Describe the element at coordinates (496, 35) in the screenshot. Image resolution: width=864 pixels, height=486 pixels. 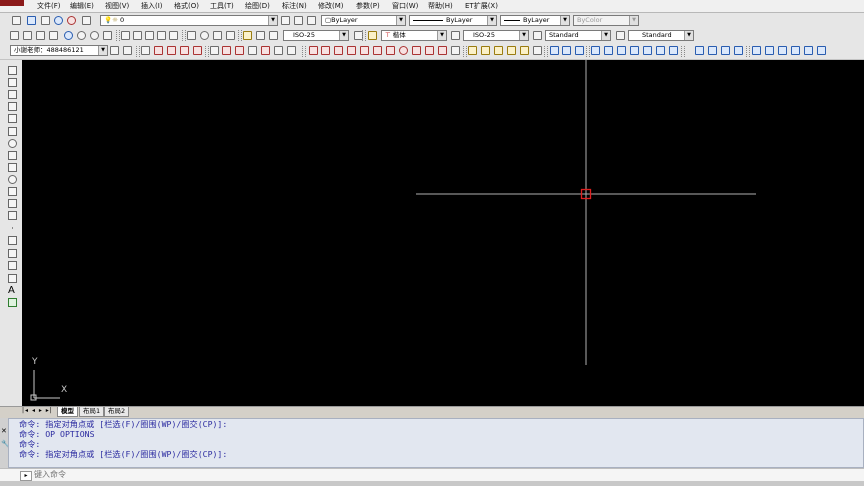
I see `dim-style-dropdown-2: ISO-25 ▼` at that location.